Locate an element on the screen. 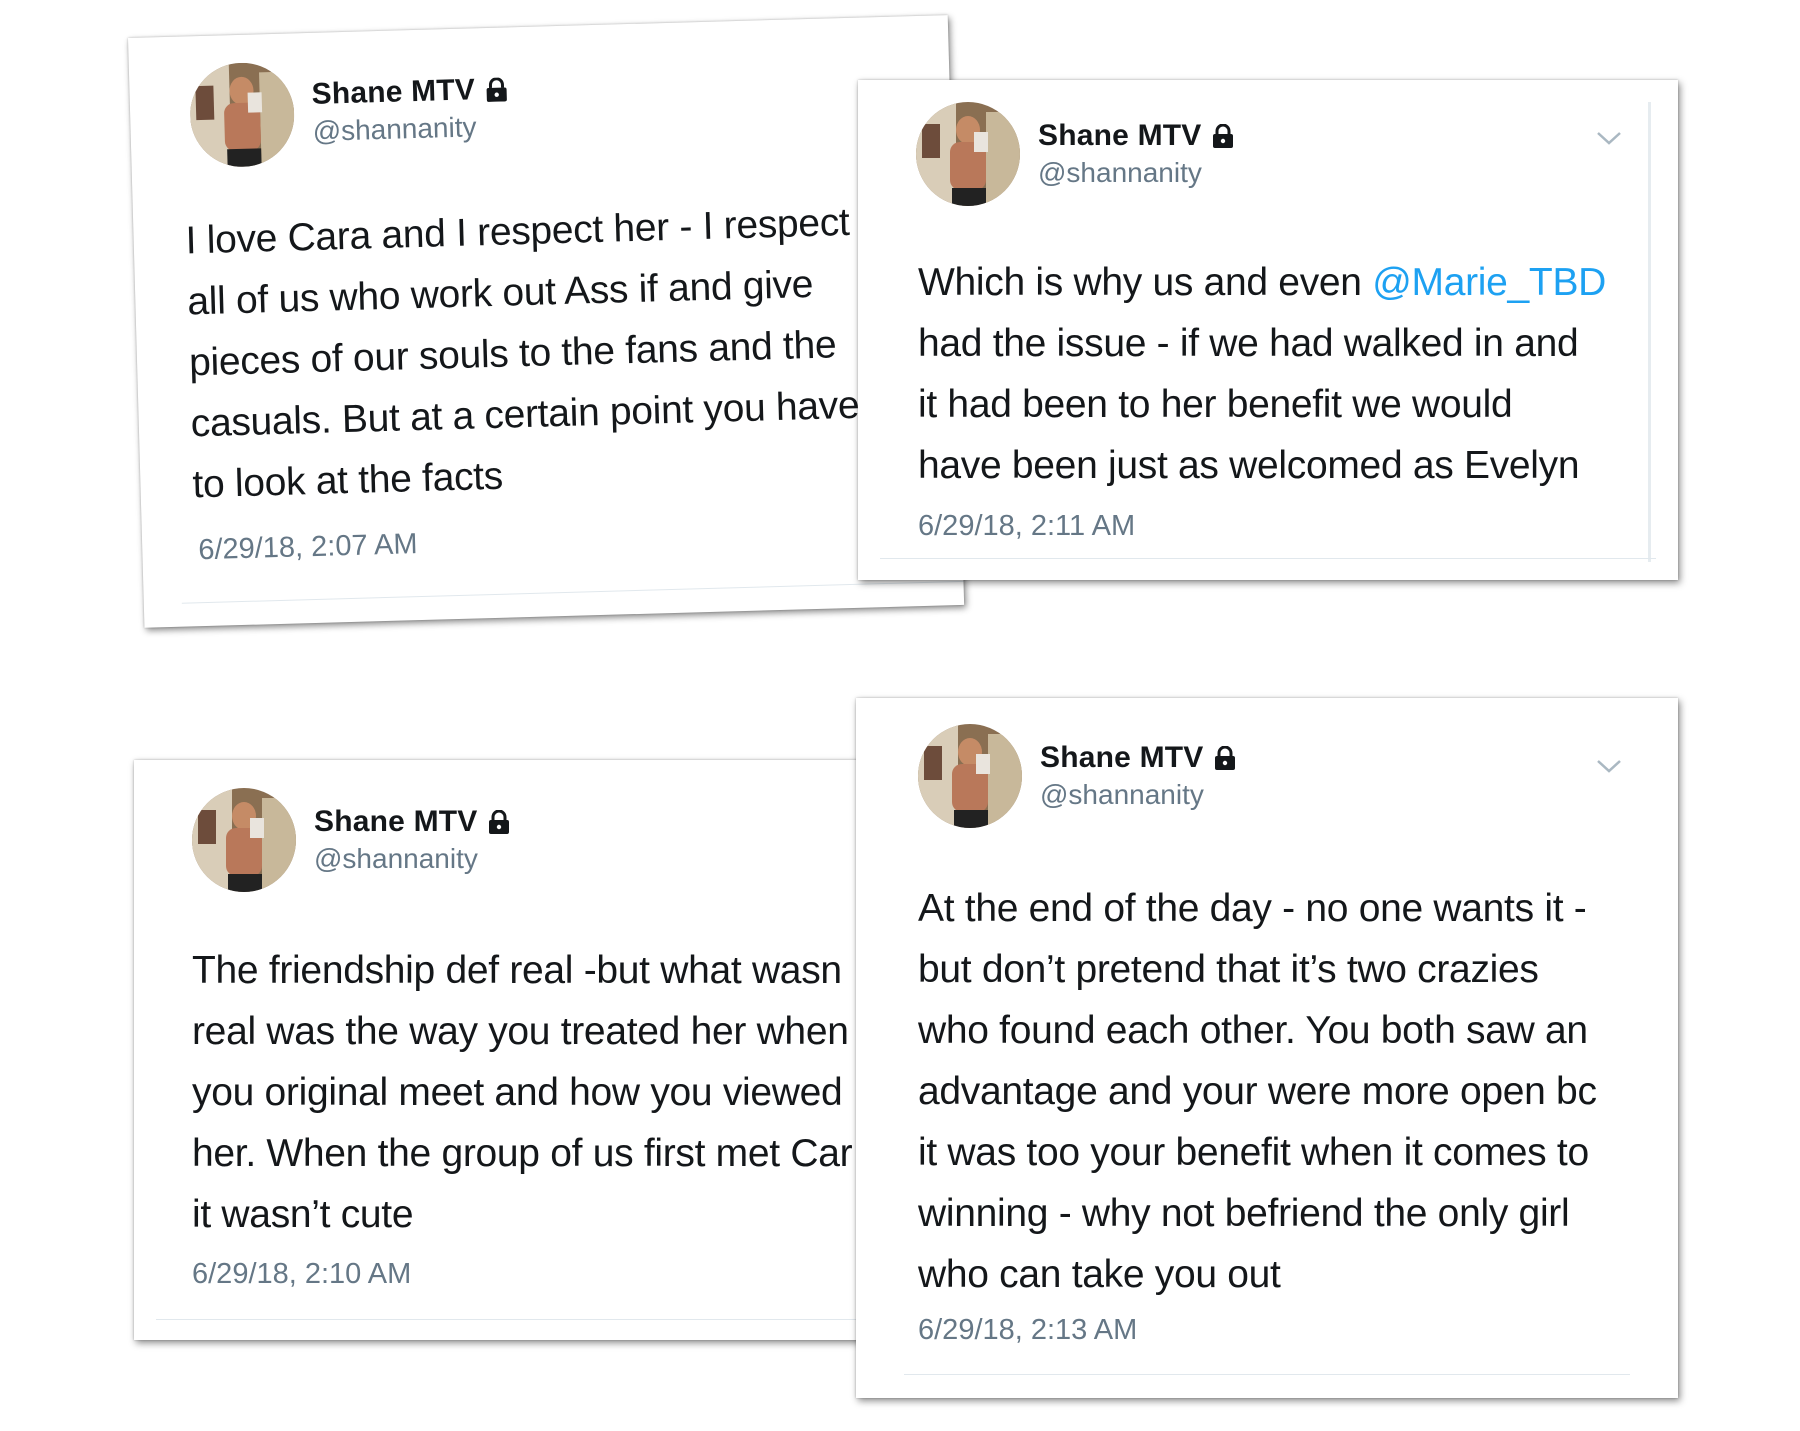  tweet-line: you original meet and how you viewed is located at coordinates (517, 1092).